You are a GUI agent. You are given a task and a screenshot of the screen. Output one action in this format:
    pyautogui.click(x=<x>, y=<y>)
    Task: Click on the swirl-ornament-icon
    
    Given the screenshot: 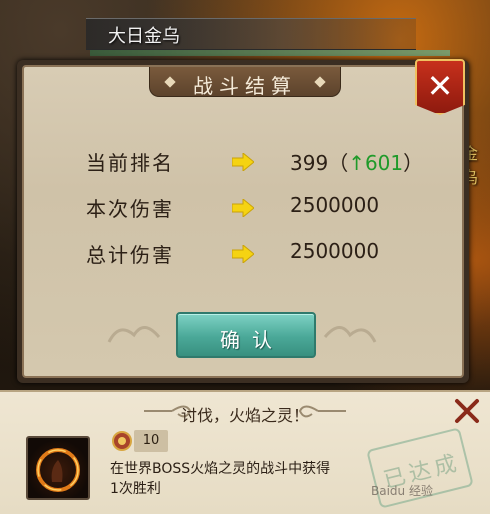 What is the action you would take?
    pyautogui.click(x=322, y=411)
    